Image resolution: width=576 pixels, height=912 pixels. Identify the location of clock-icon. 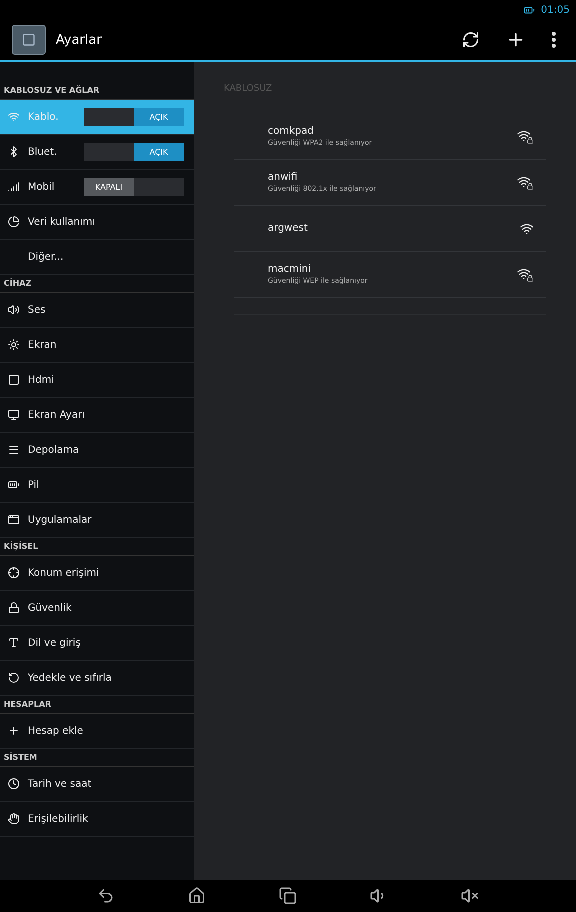
(14, 784).